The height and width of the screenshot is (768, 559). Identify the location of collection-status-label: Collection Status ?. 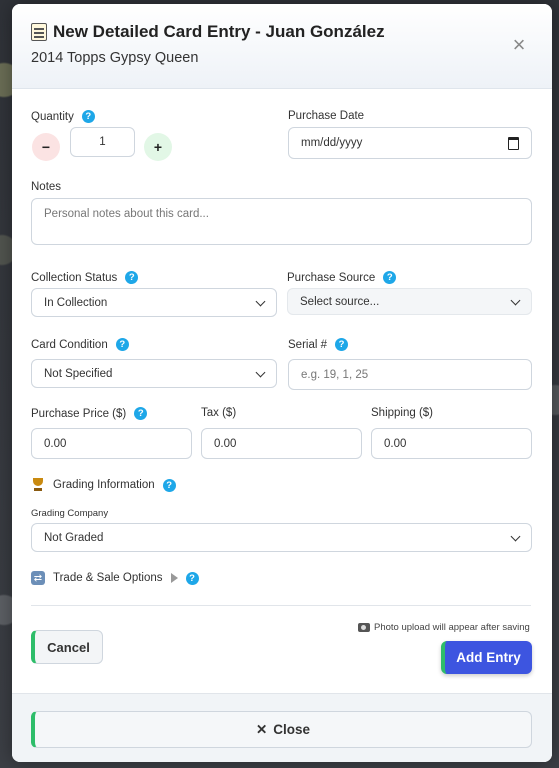
(85, 277).